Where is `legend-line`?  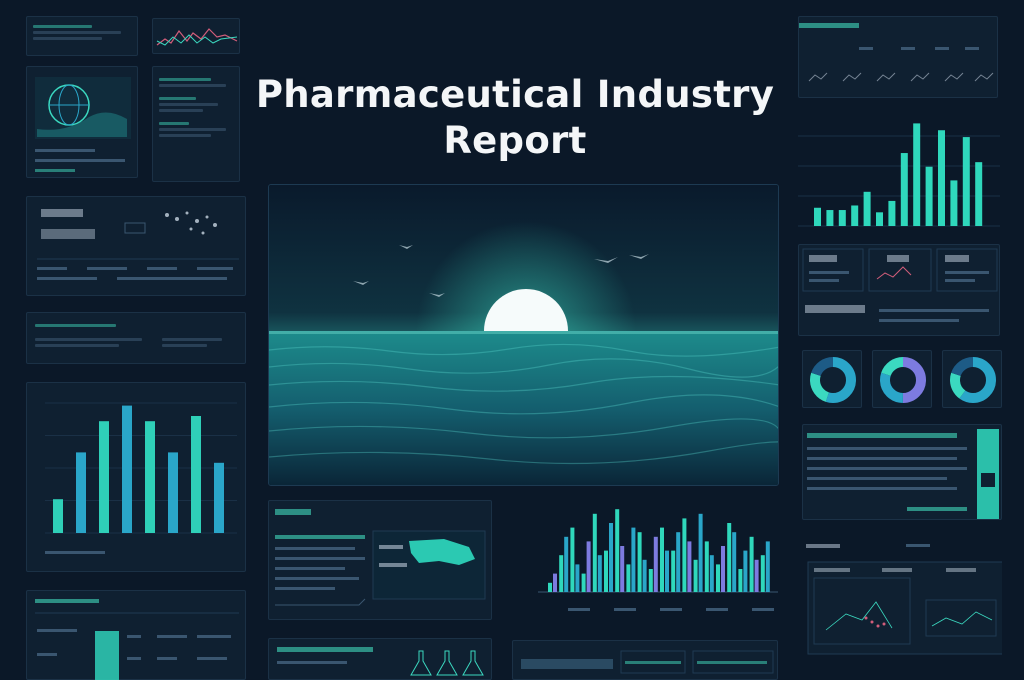 legend-line is located at coordinates (75, 552).